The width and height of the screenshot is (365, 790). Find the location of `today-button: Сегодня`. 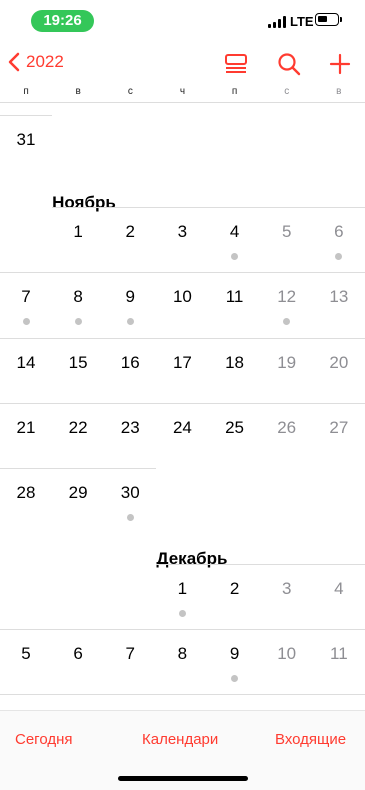

today-button: Сегодня is located at coordinates (44, 739).